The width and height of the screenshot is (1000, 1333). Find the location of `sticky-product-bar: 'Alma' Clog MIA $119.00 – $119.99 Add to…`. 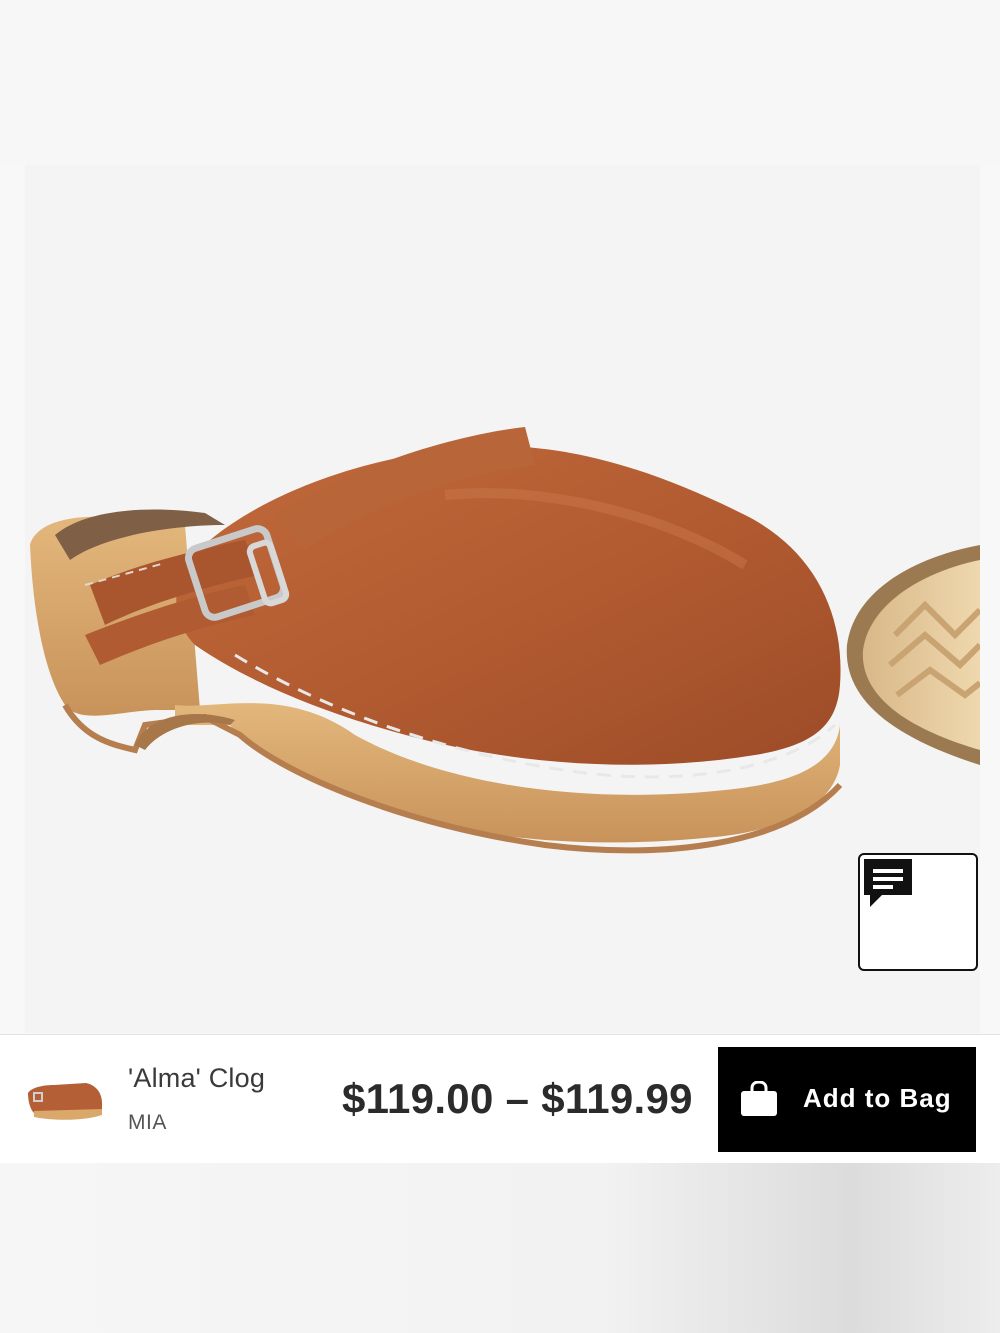

sticky-product-bar: 'Alma' Clog MIA $119.00 – $119.99 Add to… is located at coordinates (500, 1099).